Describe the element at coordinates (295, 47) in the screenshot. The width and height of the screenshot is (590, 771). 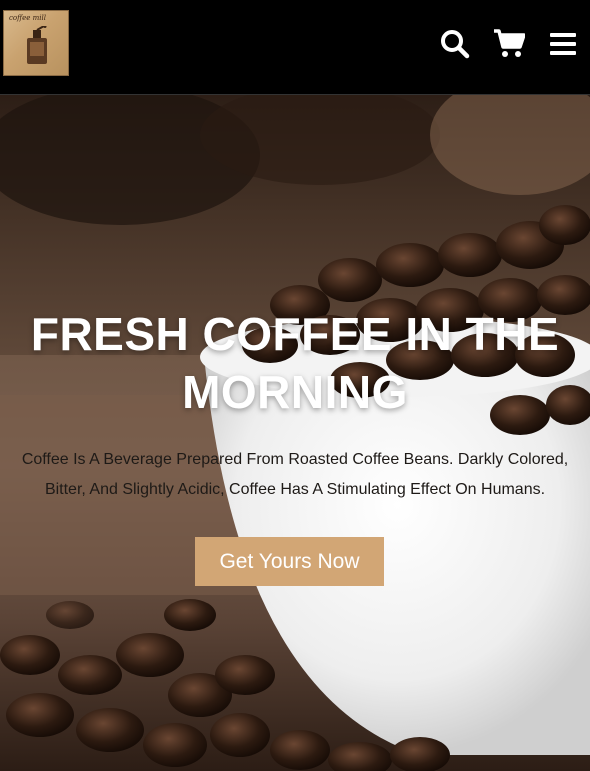
I see `site-header: coffee mill` at that location.